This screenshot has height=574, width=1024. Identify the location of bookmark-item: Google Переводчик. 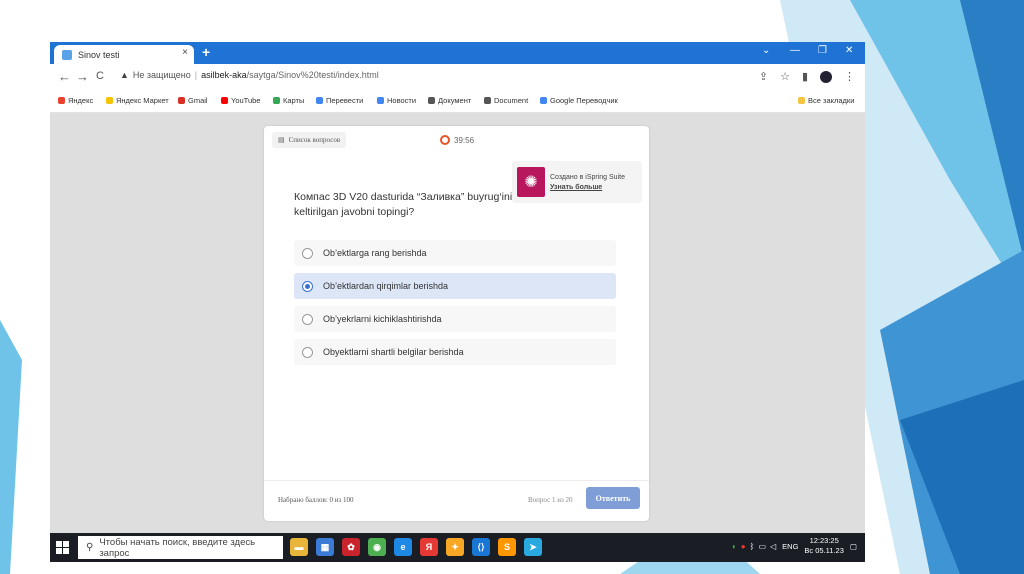
(579, 100).